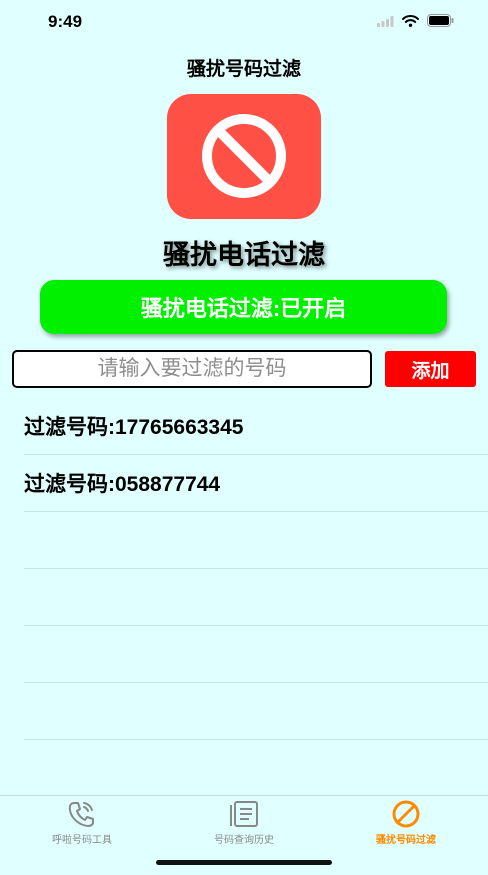  Describe the element at coordinates (406, 814) in the screenshot. I see `block-icon` at that location.